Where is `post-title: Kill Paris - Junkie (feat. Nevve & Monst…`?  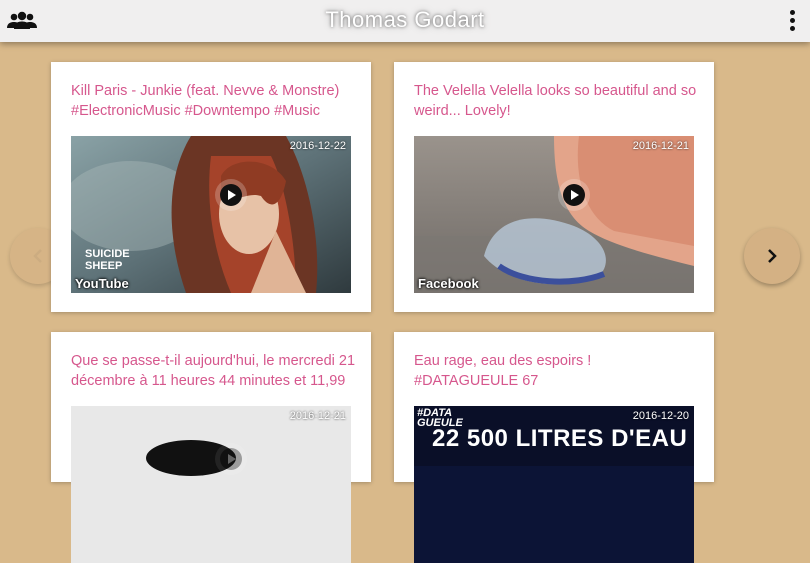
post-title: Kill Paris - Junkie (feat. Nevve & Monst… is located at coordinates (213, 101).